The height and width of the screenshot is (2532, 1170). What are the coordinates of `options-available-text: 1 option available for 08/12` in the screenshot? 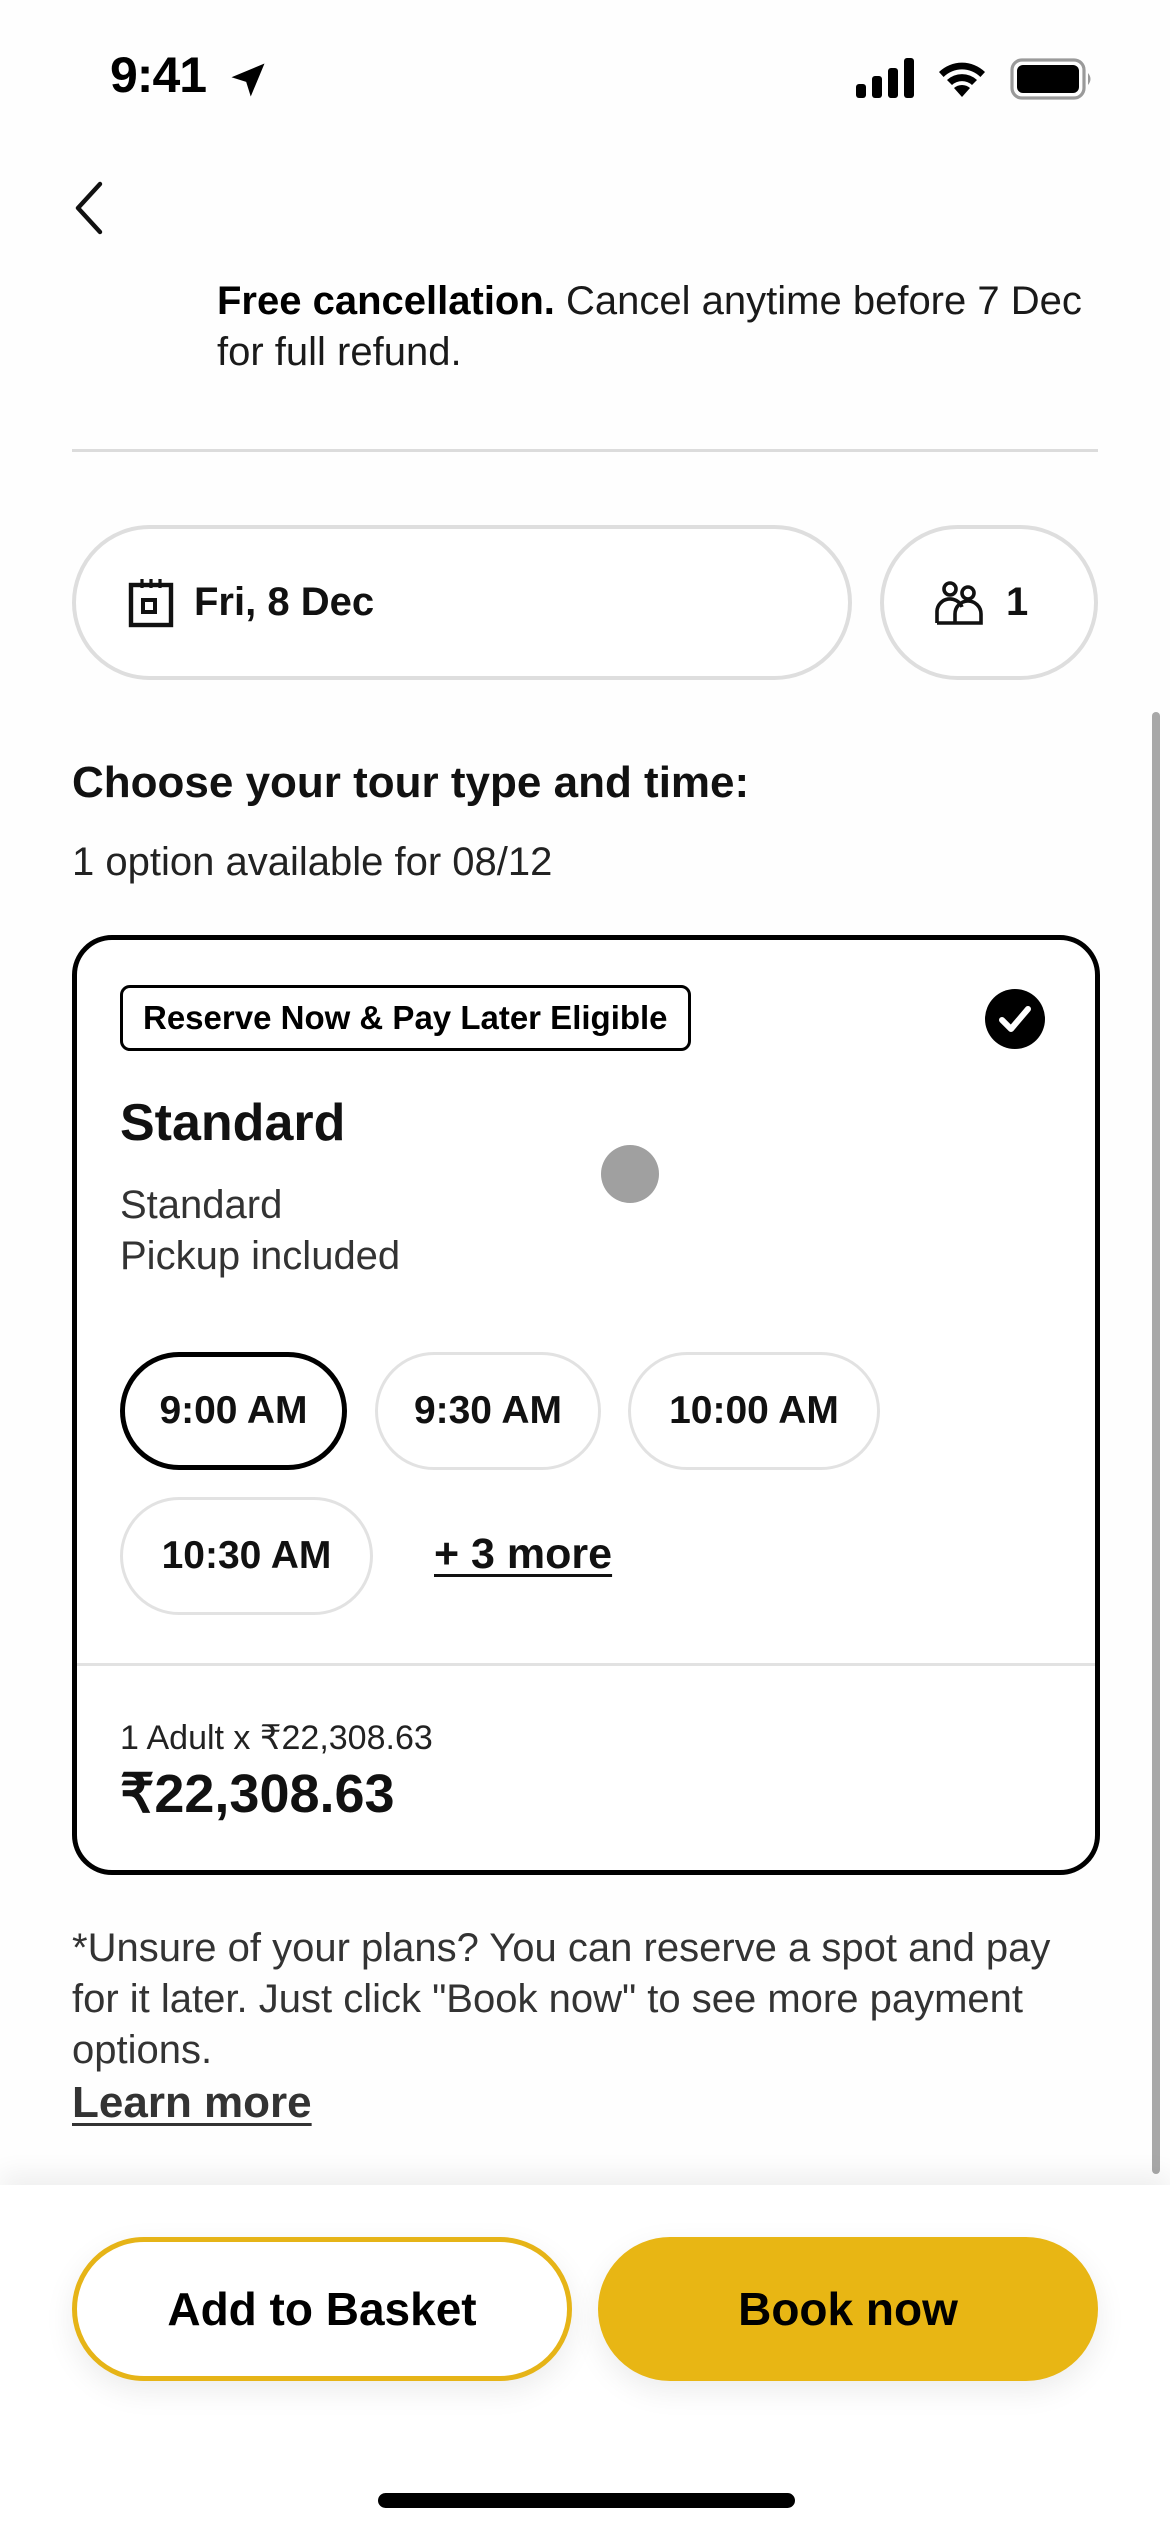 It's located at (312, 862).